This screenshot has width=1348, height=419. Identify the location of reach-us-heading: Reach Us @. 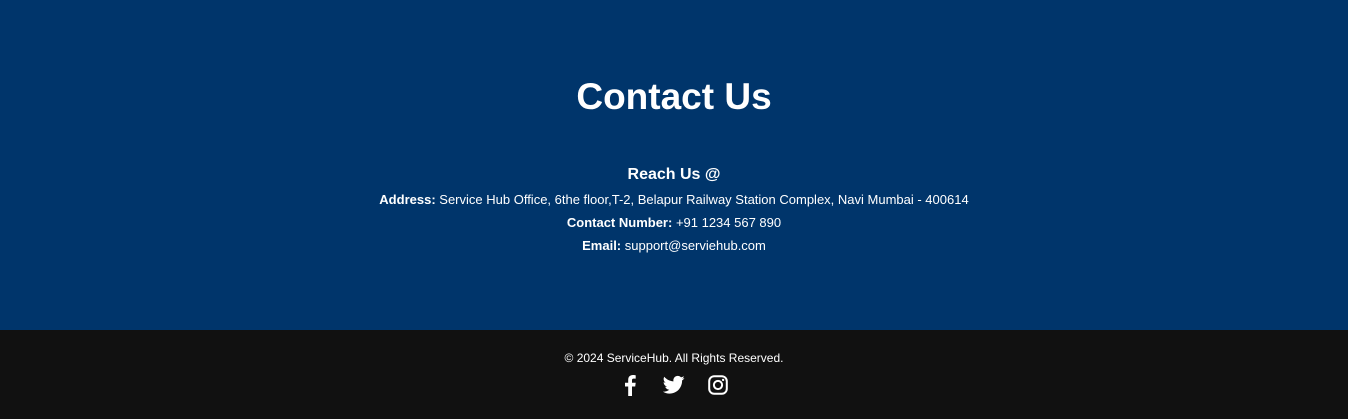
(674, 174).